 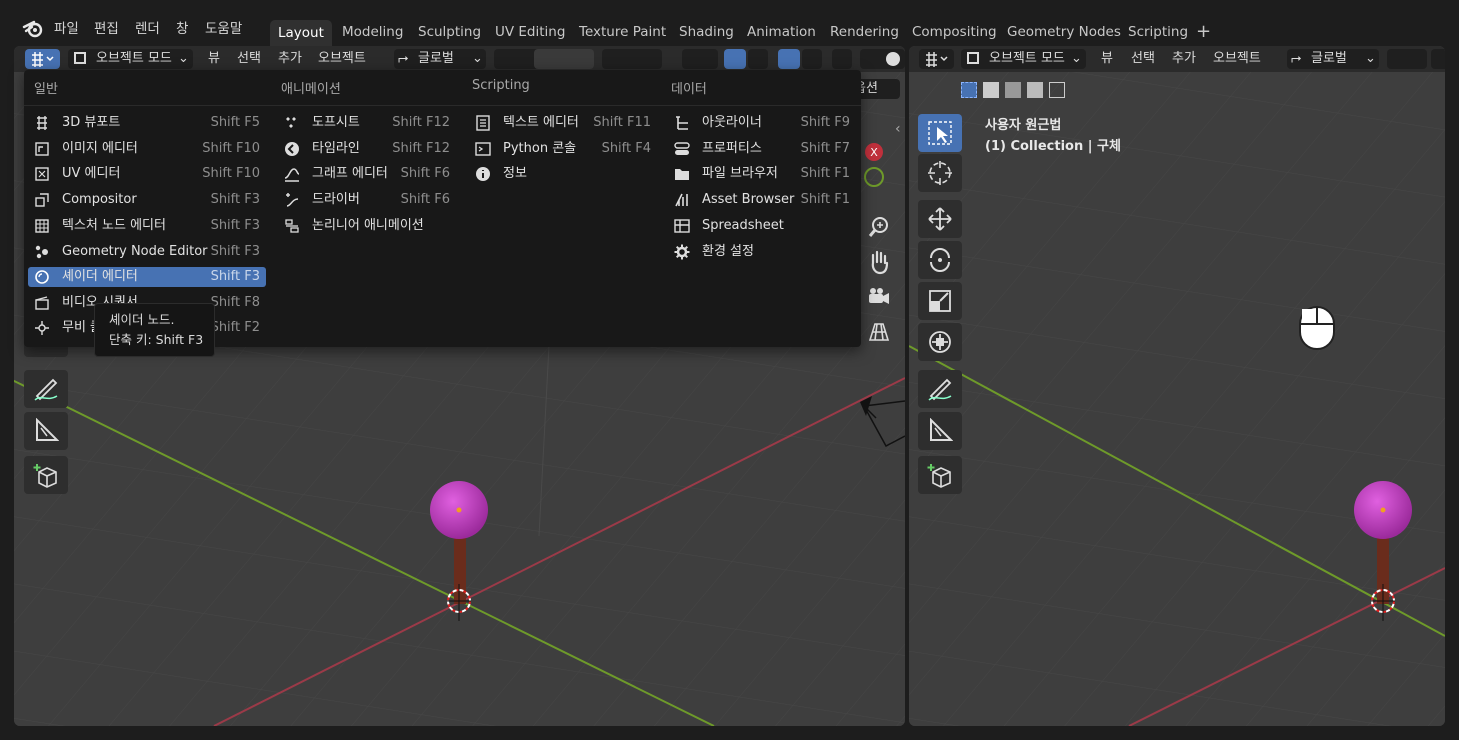 I want to click on menu-window: 창, so click(x=182, y=29).